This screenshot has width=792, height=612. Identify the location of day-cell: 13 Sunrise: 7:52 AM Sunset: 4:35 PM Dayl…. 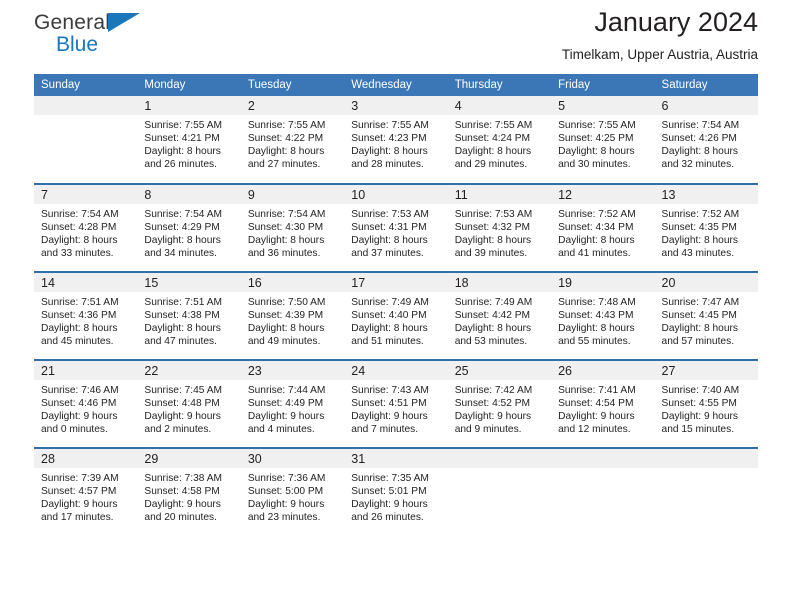
(706, 228).